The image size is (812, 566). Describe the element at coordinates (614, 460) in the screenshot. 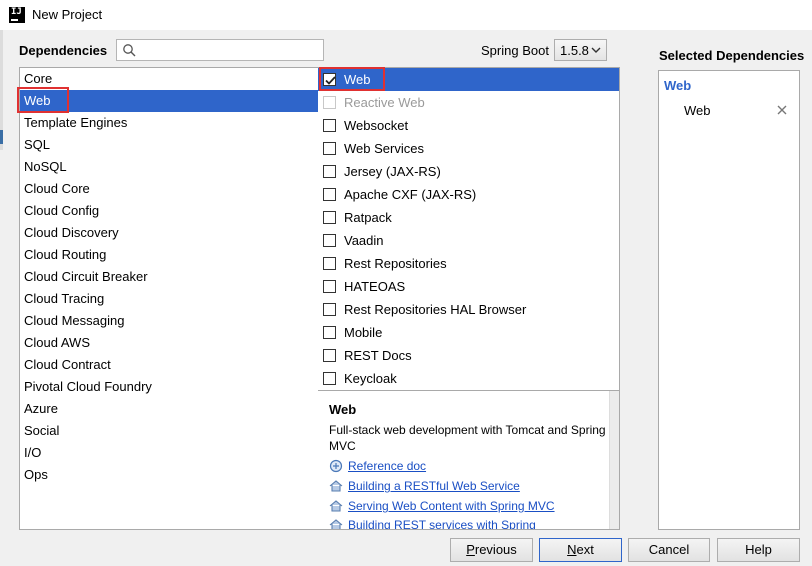

I see `description-scrollbar` at that location.